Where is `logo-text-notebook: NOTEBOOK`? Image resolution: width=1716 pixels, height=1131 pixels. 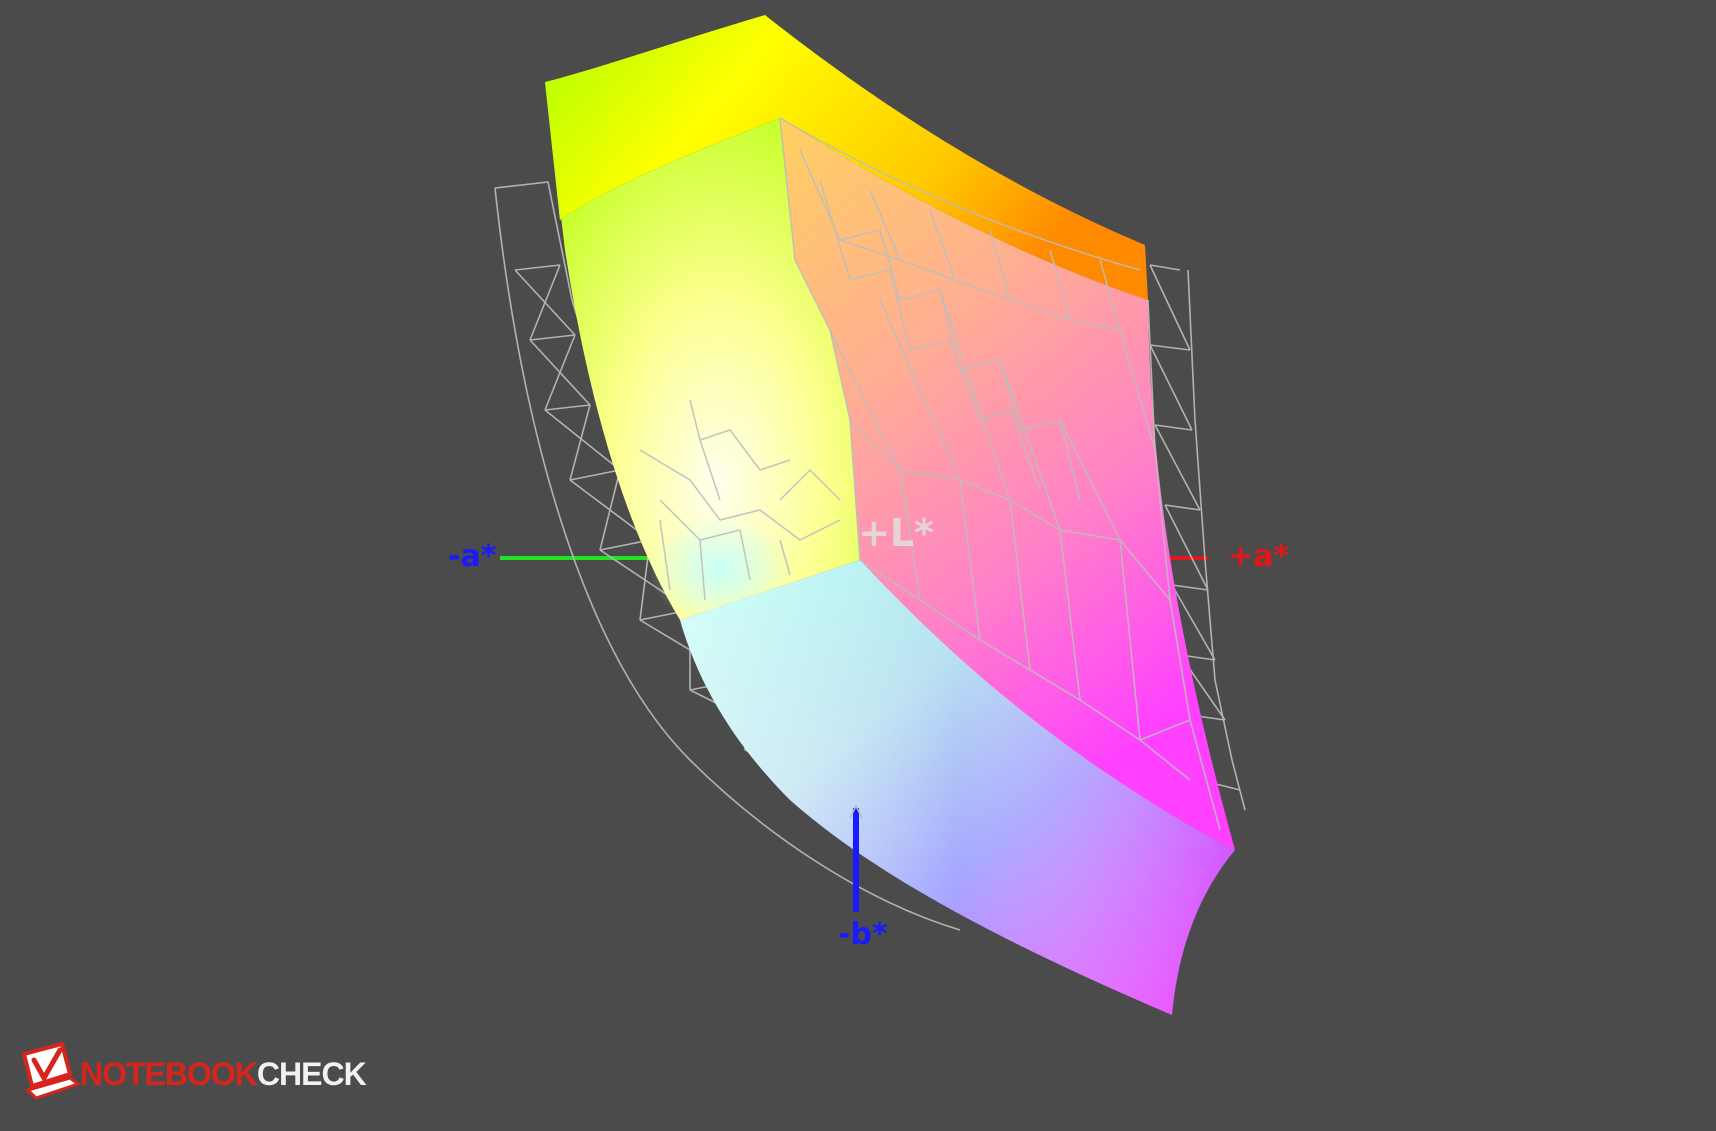 logo-text-notebook: NOTEBOOK is located at coordinates (169, 1074).